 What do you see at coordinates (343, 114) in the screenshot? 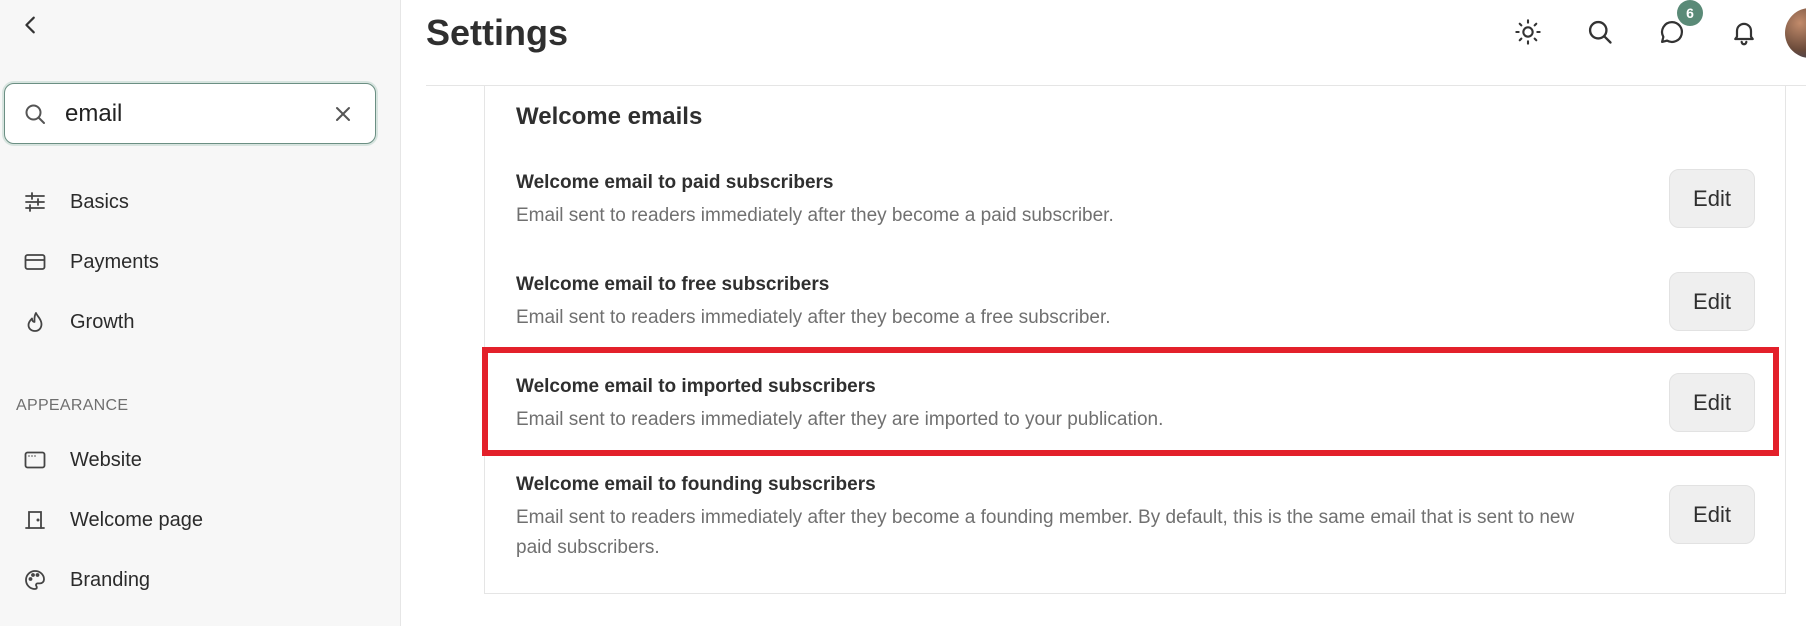
I see `close-icon` at bounding box center [343, 114].